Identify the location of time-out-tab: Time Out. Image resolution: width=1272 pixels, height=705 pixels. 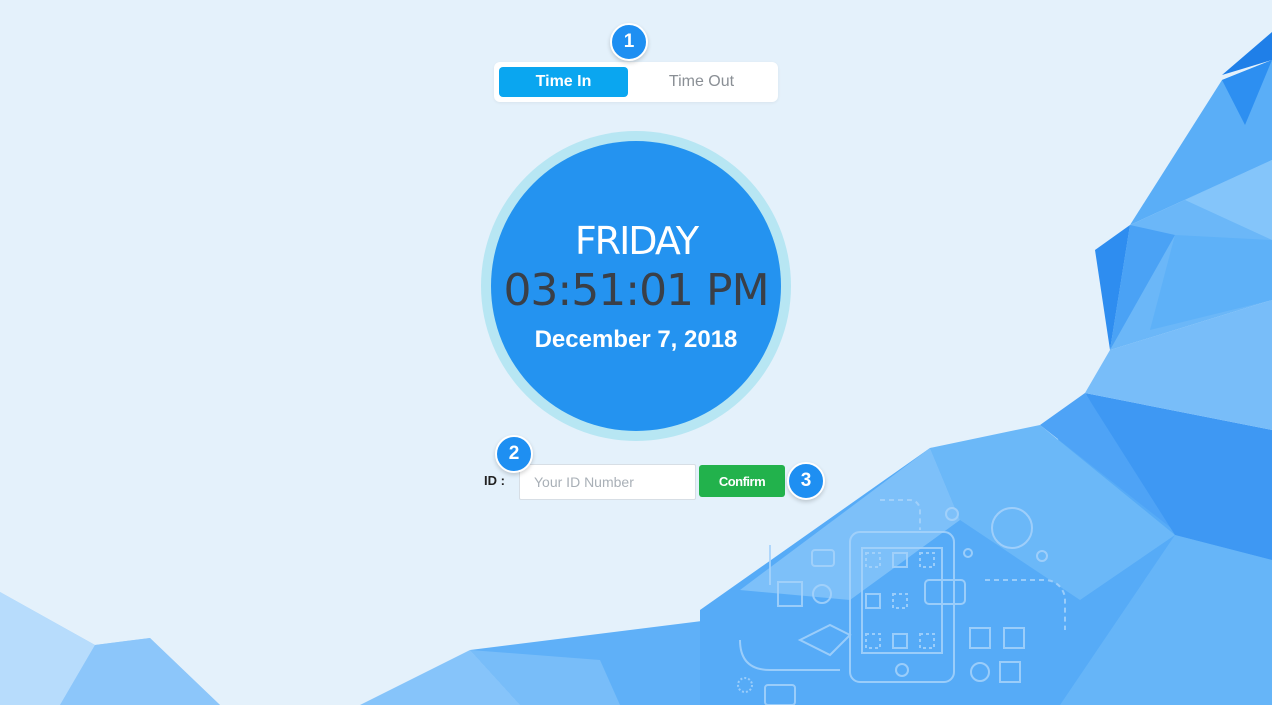
(701, 82).